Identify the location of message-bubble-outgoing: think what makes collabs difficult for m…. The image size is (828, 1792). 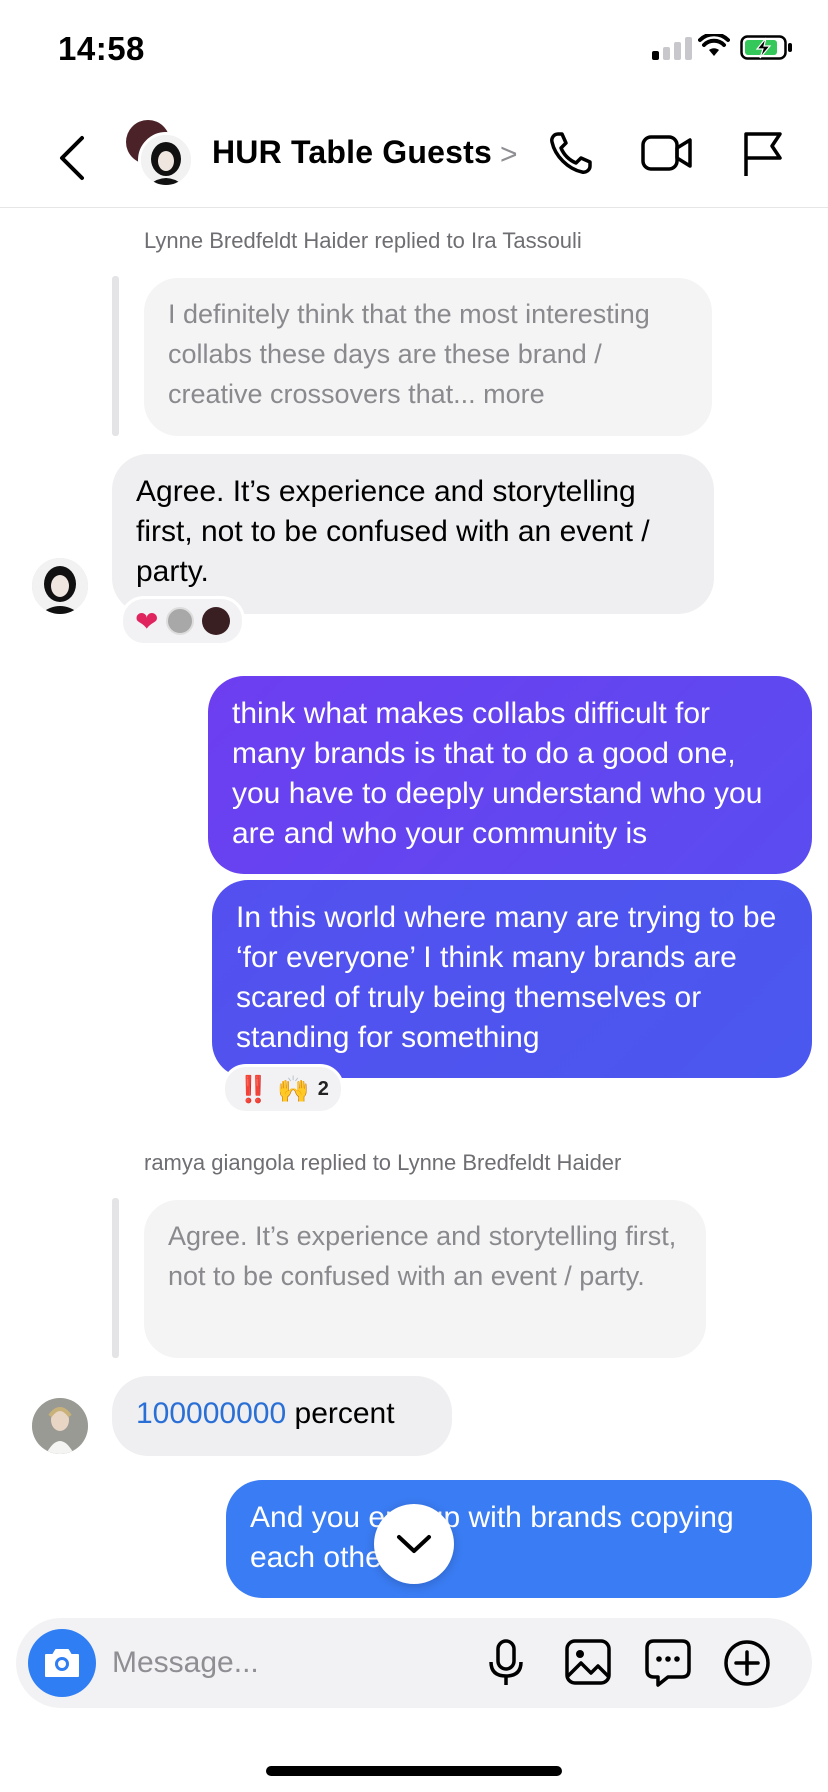
(510, 775).